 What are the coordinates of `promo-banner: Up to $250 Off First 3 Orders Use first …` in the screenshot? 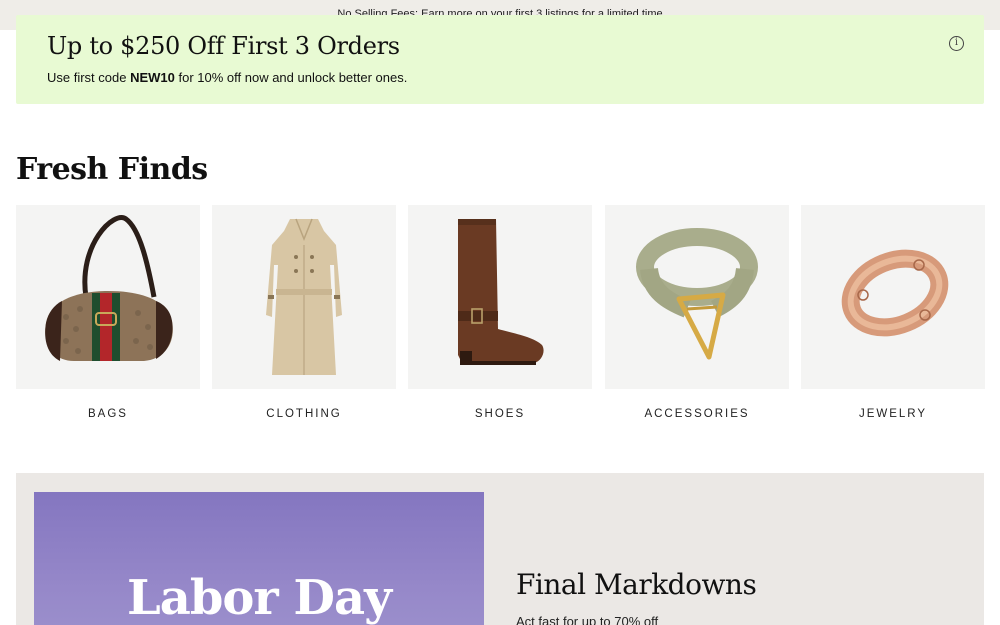 It's located at (500, 59).